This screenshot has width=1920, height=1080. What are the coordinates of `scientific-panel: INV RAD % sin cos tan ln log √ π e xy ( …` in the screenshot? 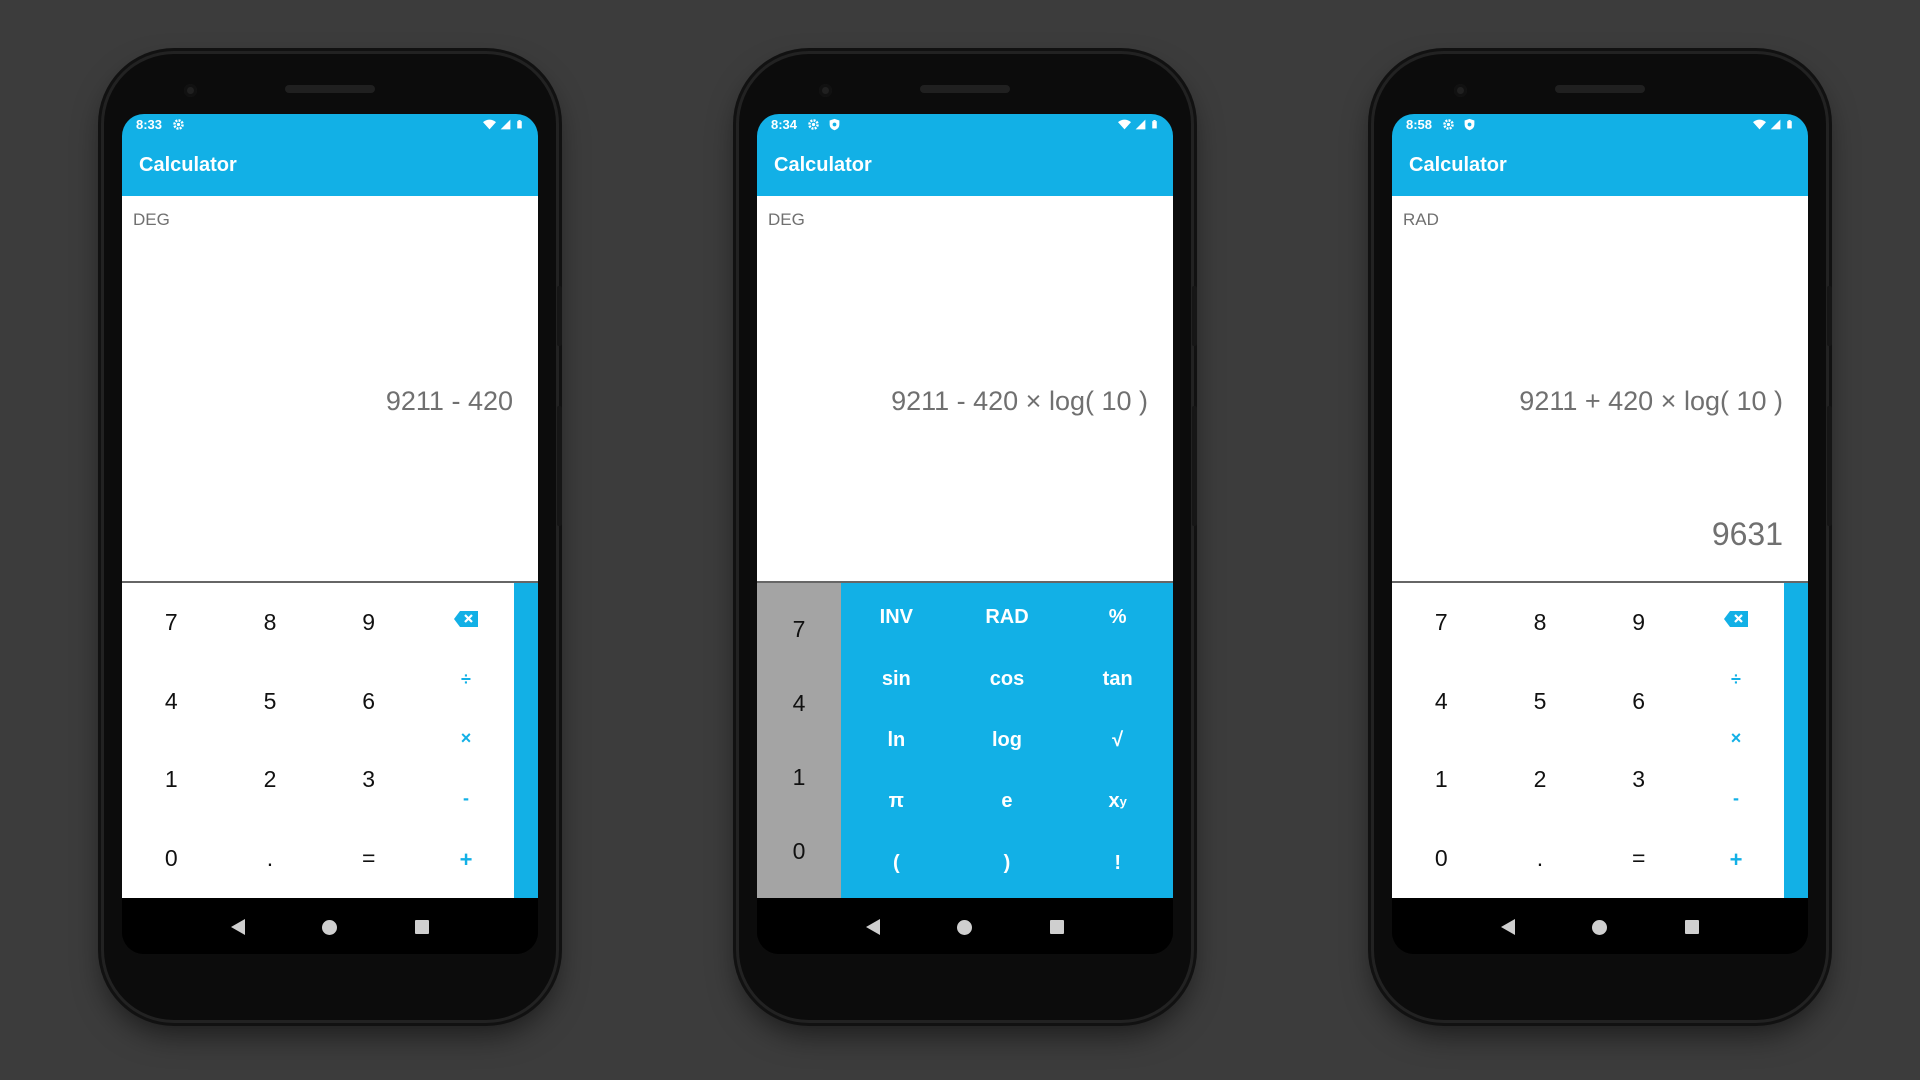 It's located at (1007, 740).